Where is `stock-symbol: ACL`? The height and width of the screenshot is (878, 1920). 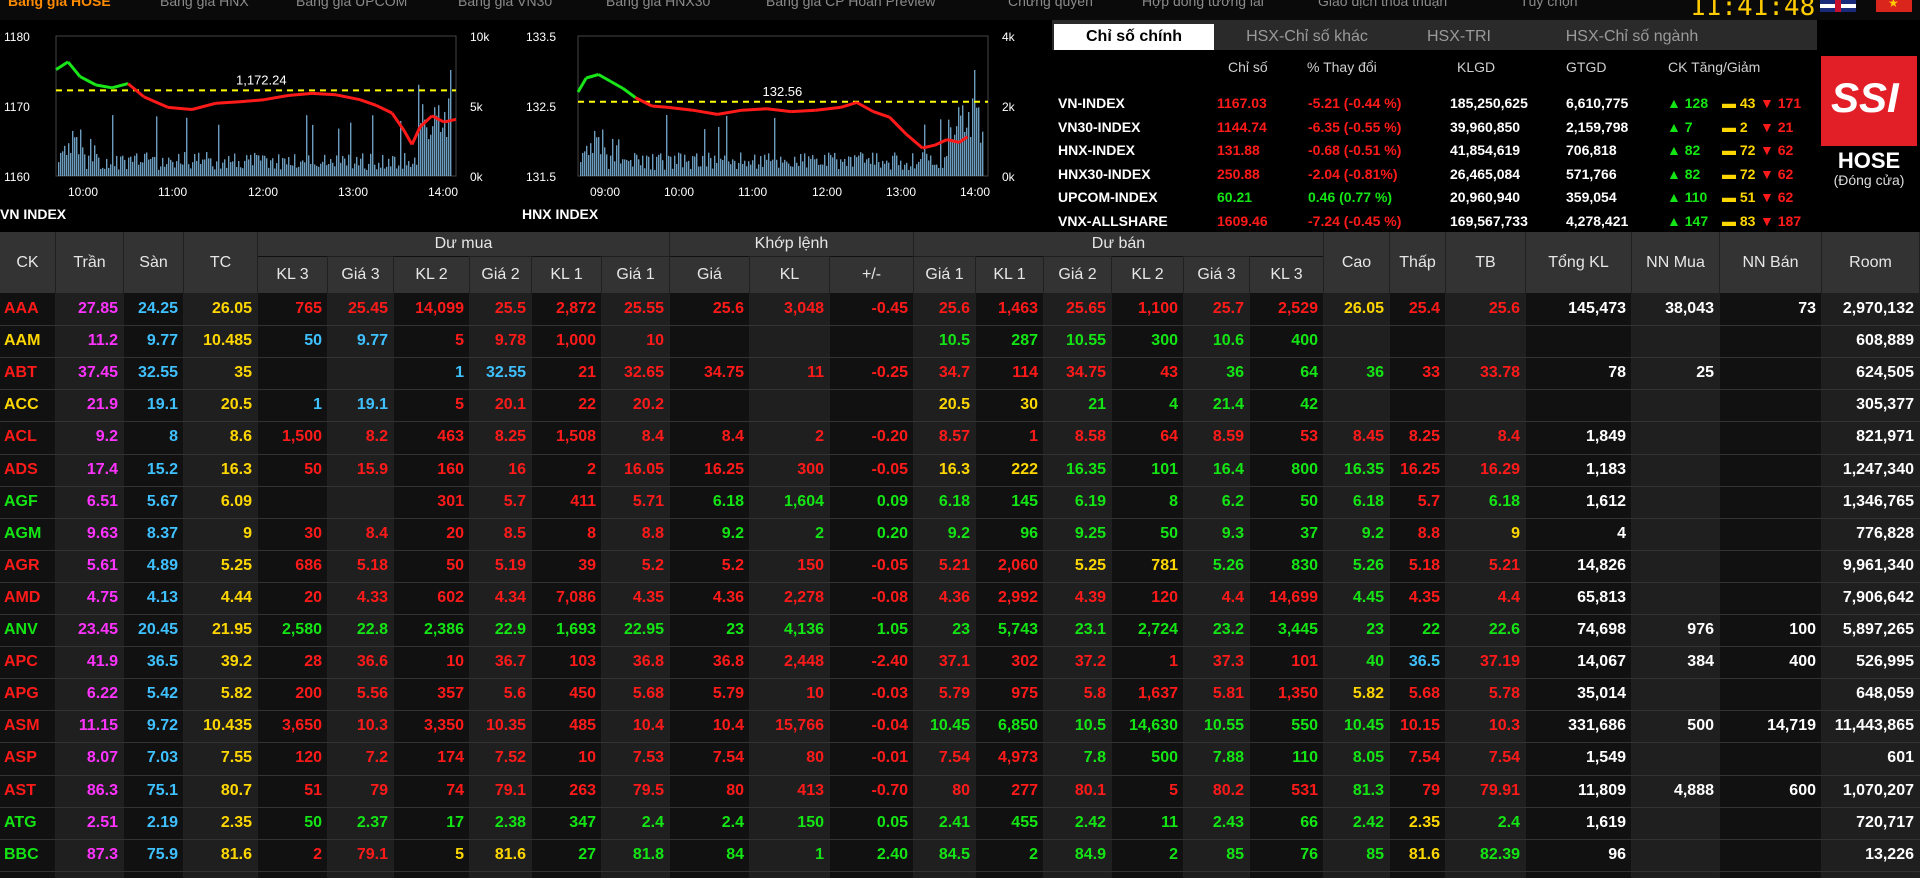 stock-symbol: ACL is located at coordinates (27, 438).